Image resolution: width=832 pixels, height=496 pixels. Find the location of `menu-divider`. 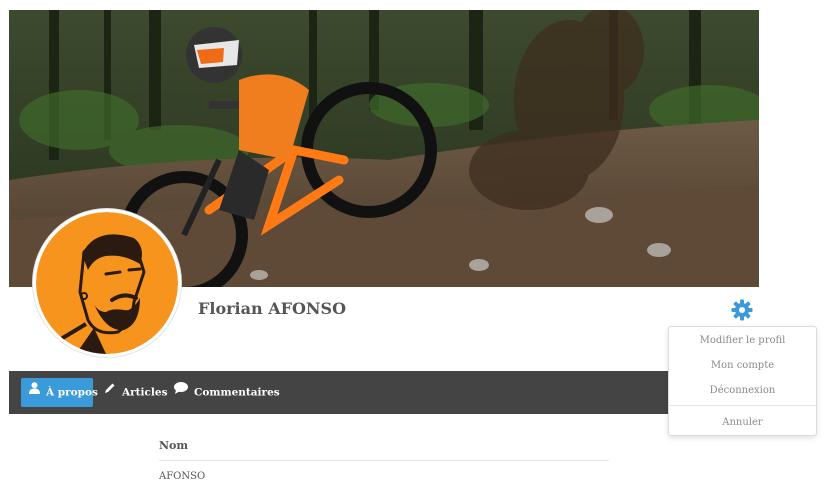

menu-divider is located at coordinates (742, 405).